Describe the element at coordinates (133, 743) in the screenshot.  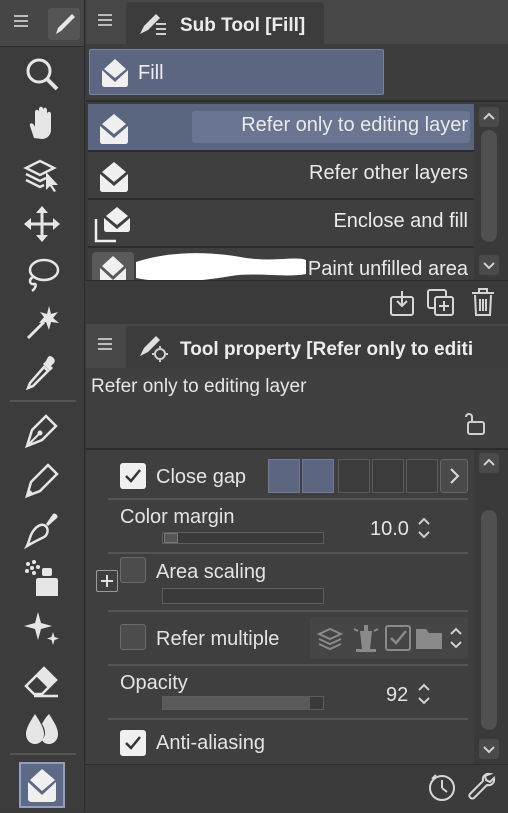
I see `anti-aliasing-checkbox` at that location.